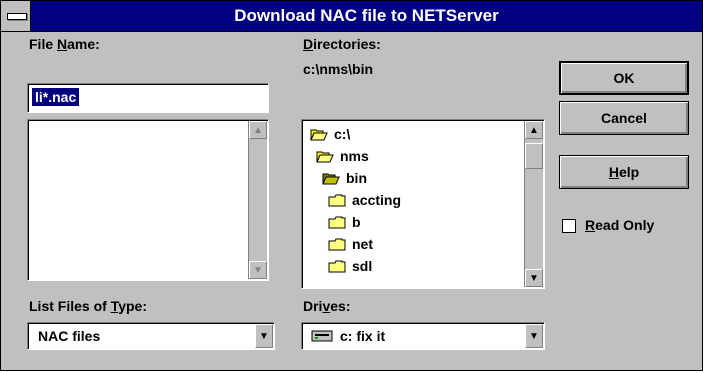  What do you see at coordinates (151, 336) in the screenshot?
I see `file-type-select: NAC files ▼` at bounding box center [151, 336].